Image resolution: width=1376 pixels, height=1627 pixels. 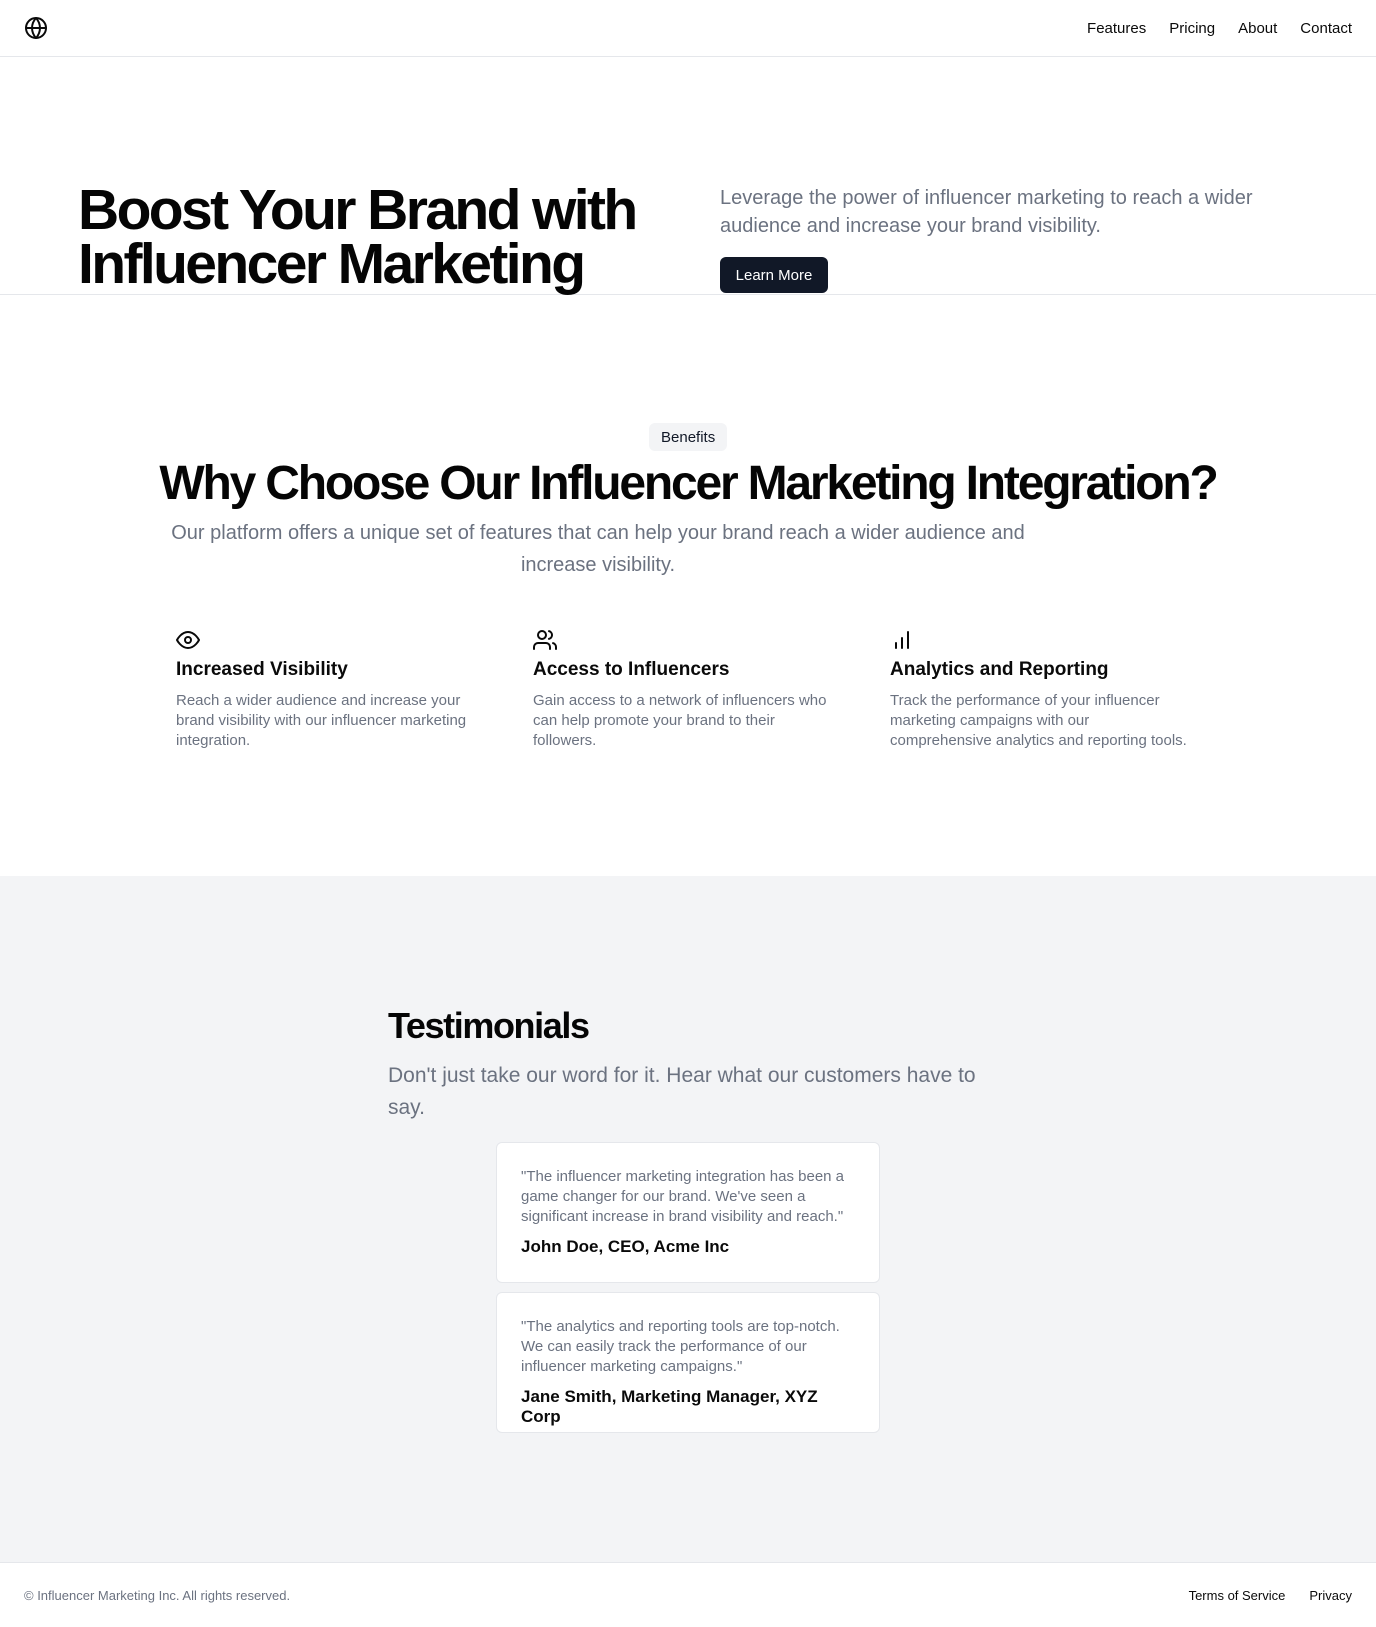 What do you see at coordinates (188, 640) in the screenshot?
I see `eye-icon` at bounding box center [188, 640].